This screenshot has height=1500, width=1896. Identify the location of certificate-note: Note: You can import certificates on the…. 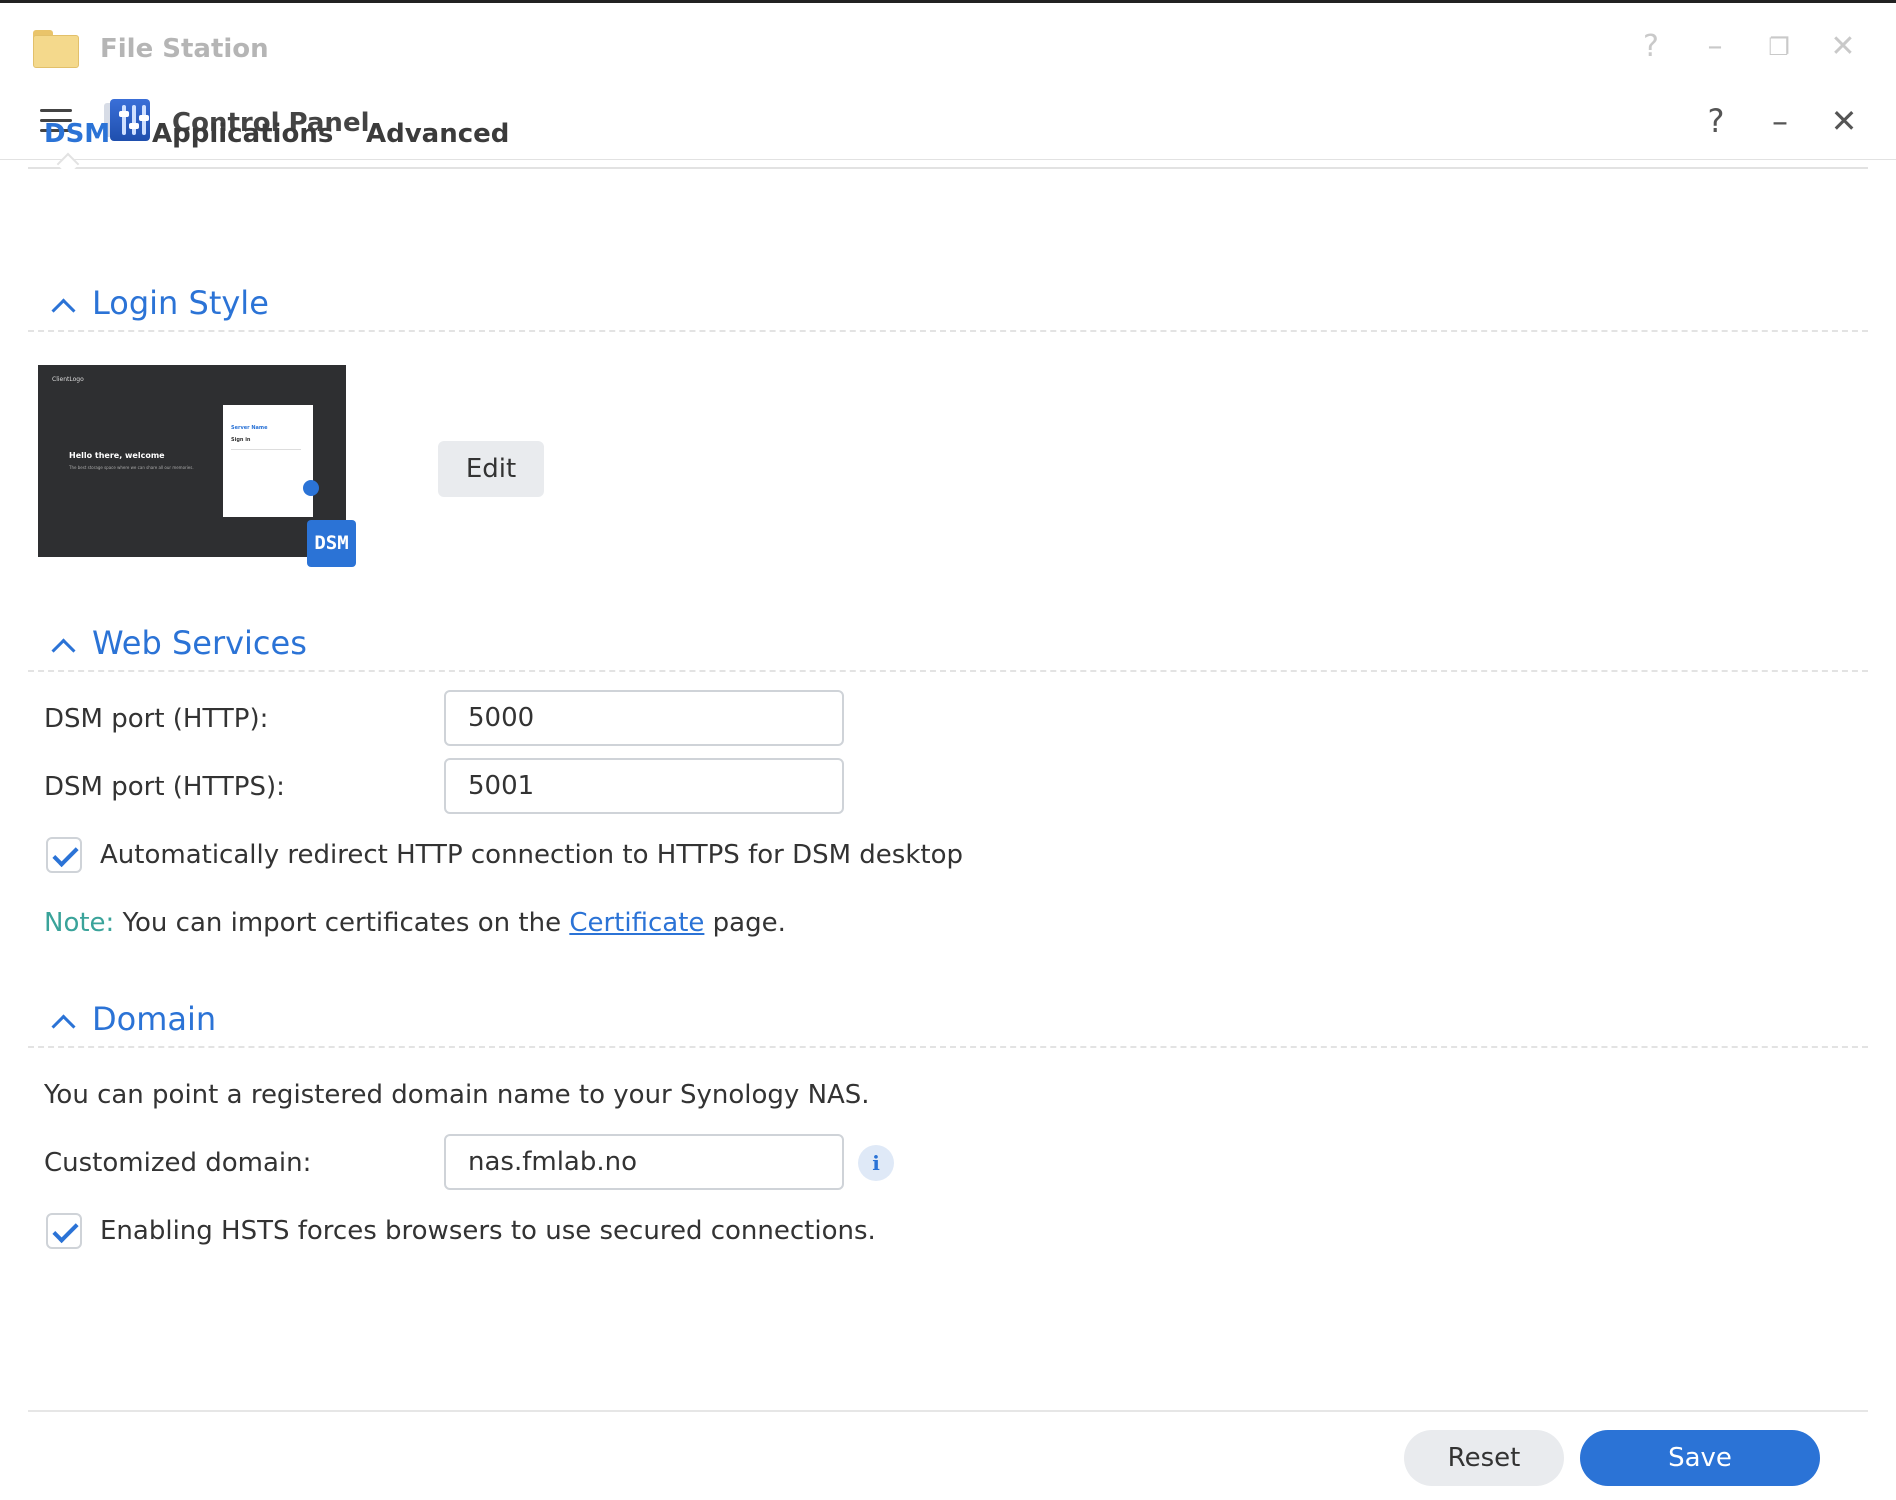
(415, 923).